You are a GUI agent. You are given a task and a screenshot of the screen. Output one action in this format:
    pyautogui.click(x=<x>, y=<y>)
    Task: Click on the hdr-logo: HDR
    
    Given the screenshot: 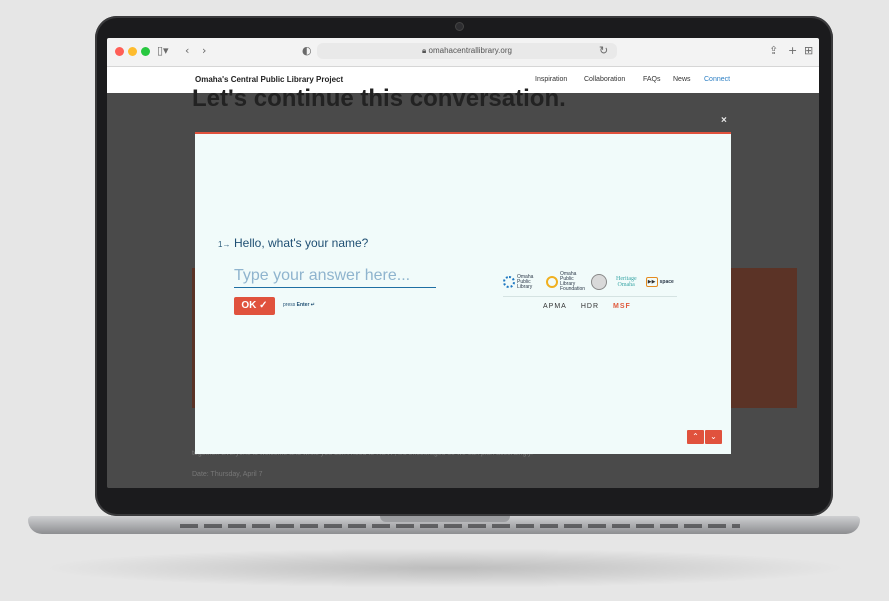 What is the action you would take?
    pyautogui.click(x=590, y=306)
    